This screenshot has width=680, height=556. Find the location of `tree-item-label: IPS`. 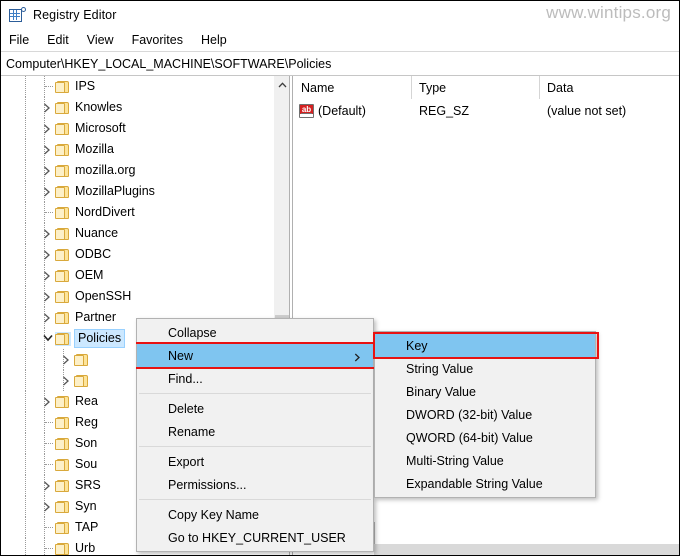

tree-item-label: IPS is located at coordinates (85, 86).